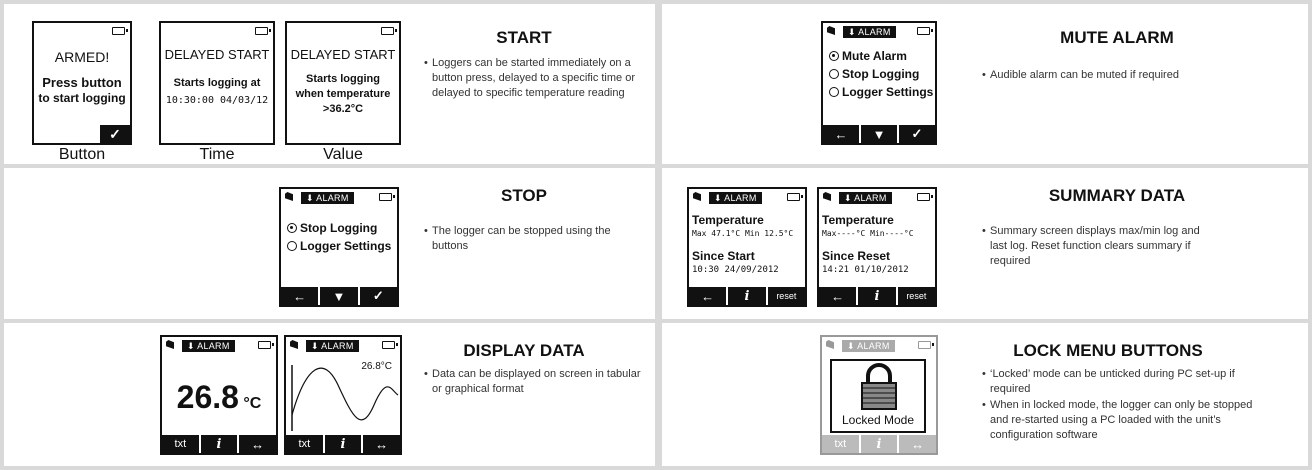 Image resolution: width=1312 pixels, height=470 pixels. I want to click on trend-line, so click(345, 398).